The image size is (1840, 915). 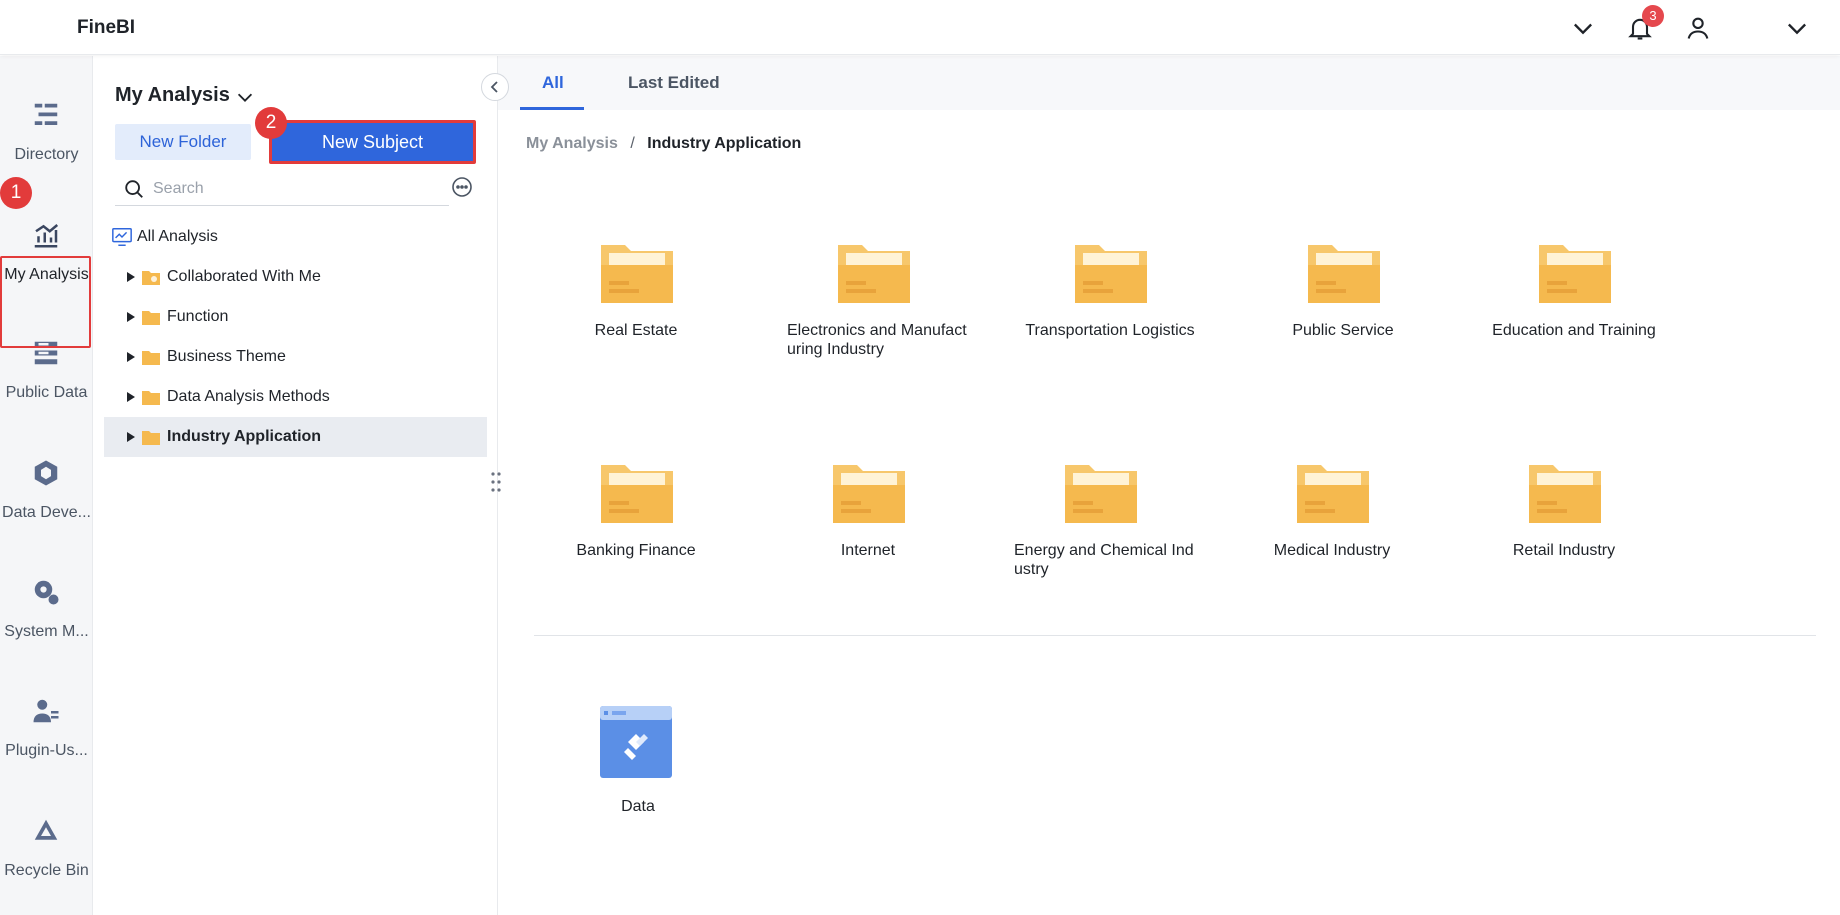 I want to click on tree-item-label: Function, so click(x=198, y=316).